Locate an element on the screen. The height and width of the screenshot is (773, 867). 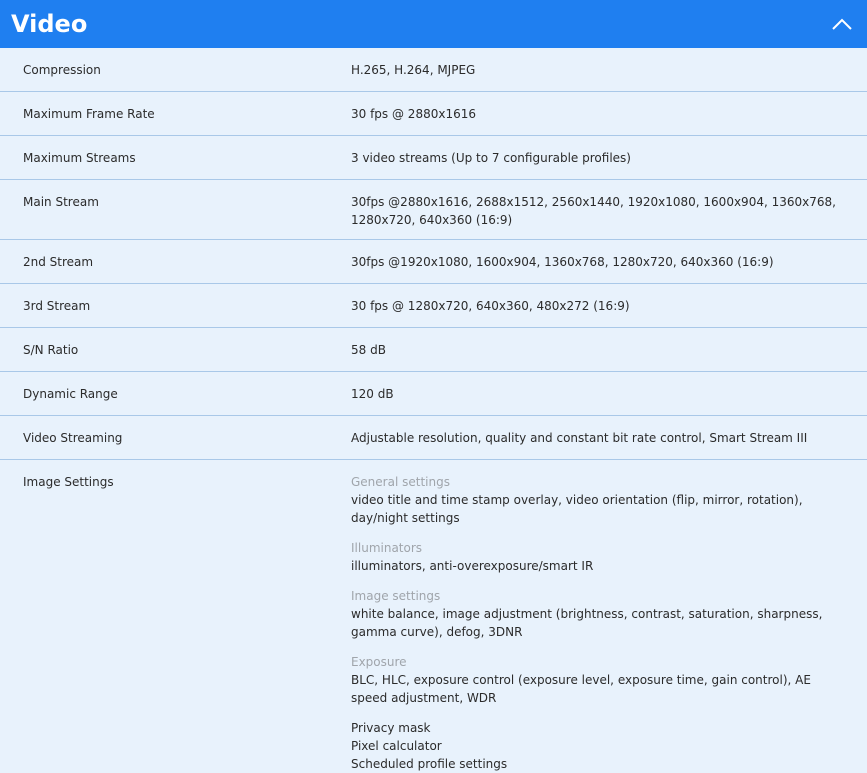
spec-row-compression: Compression H.265, H.264, MJPEG is located at coordinates (433, 70).